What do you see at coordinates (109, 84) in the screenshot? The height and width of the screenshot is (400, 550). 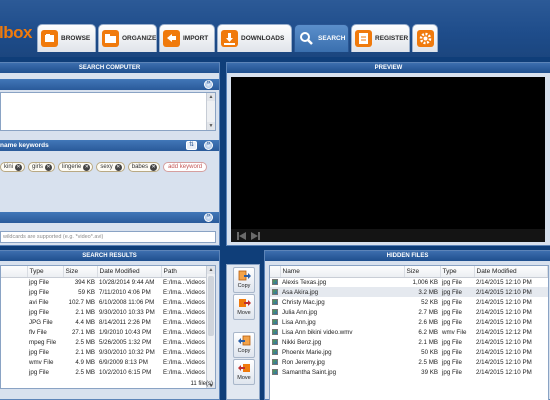 I see `search-subheader` at bounding box center [109, 84].